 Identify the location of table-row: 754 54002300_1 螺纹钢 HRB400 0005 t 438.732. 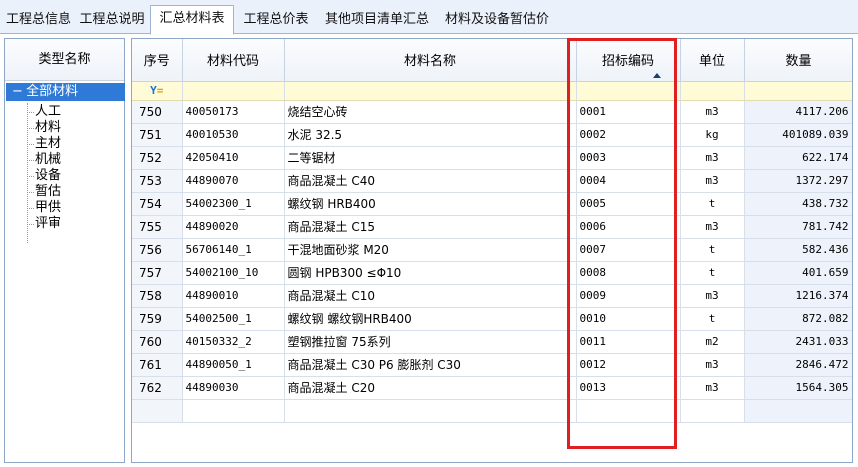
(492, 204).